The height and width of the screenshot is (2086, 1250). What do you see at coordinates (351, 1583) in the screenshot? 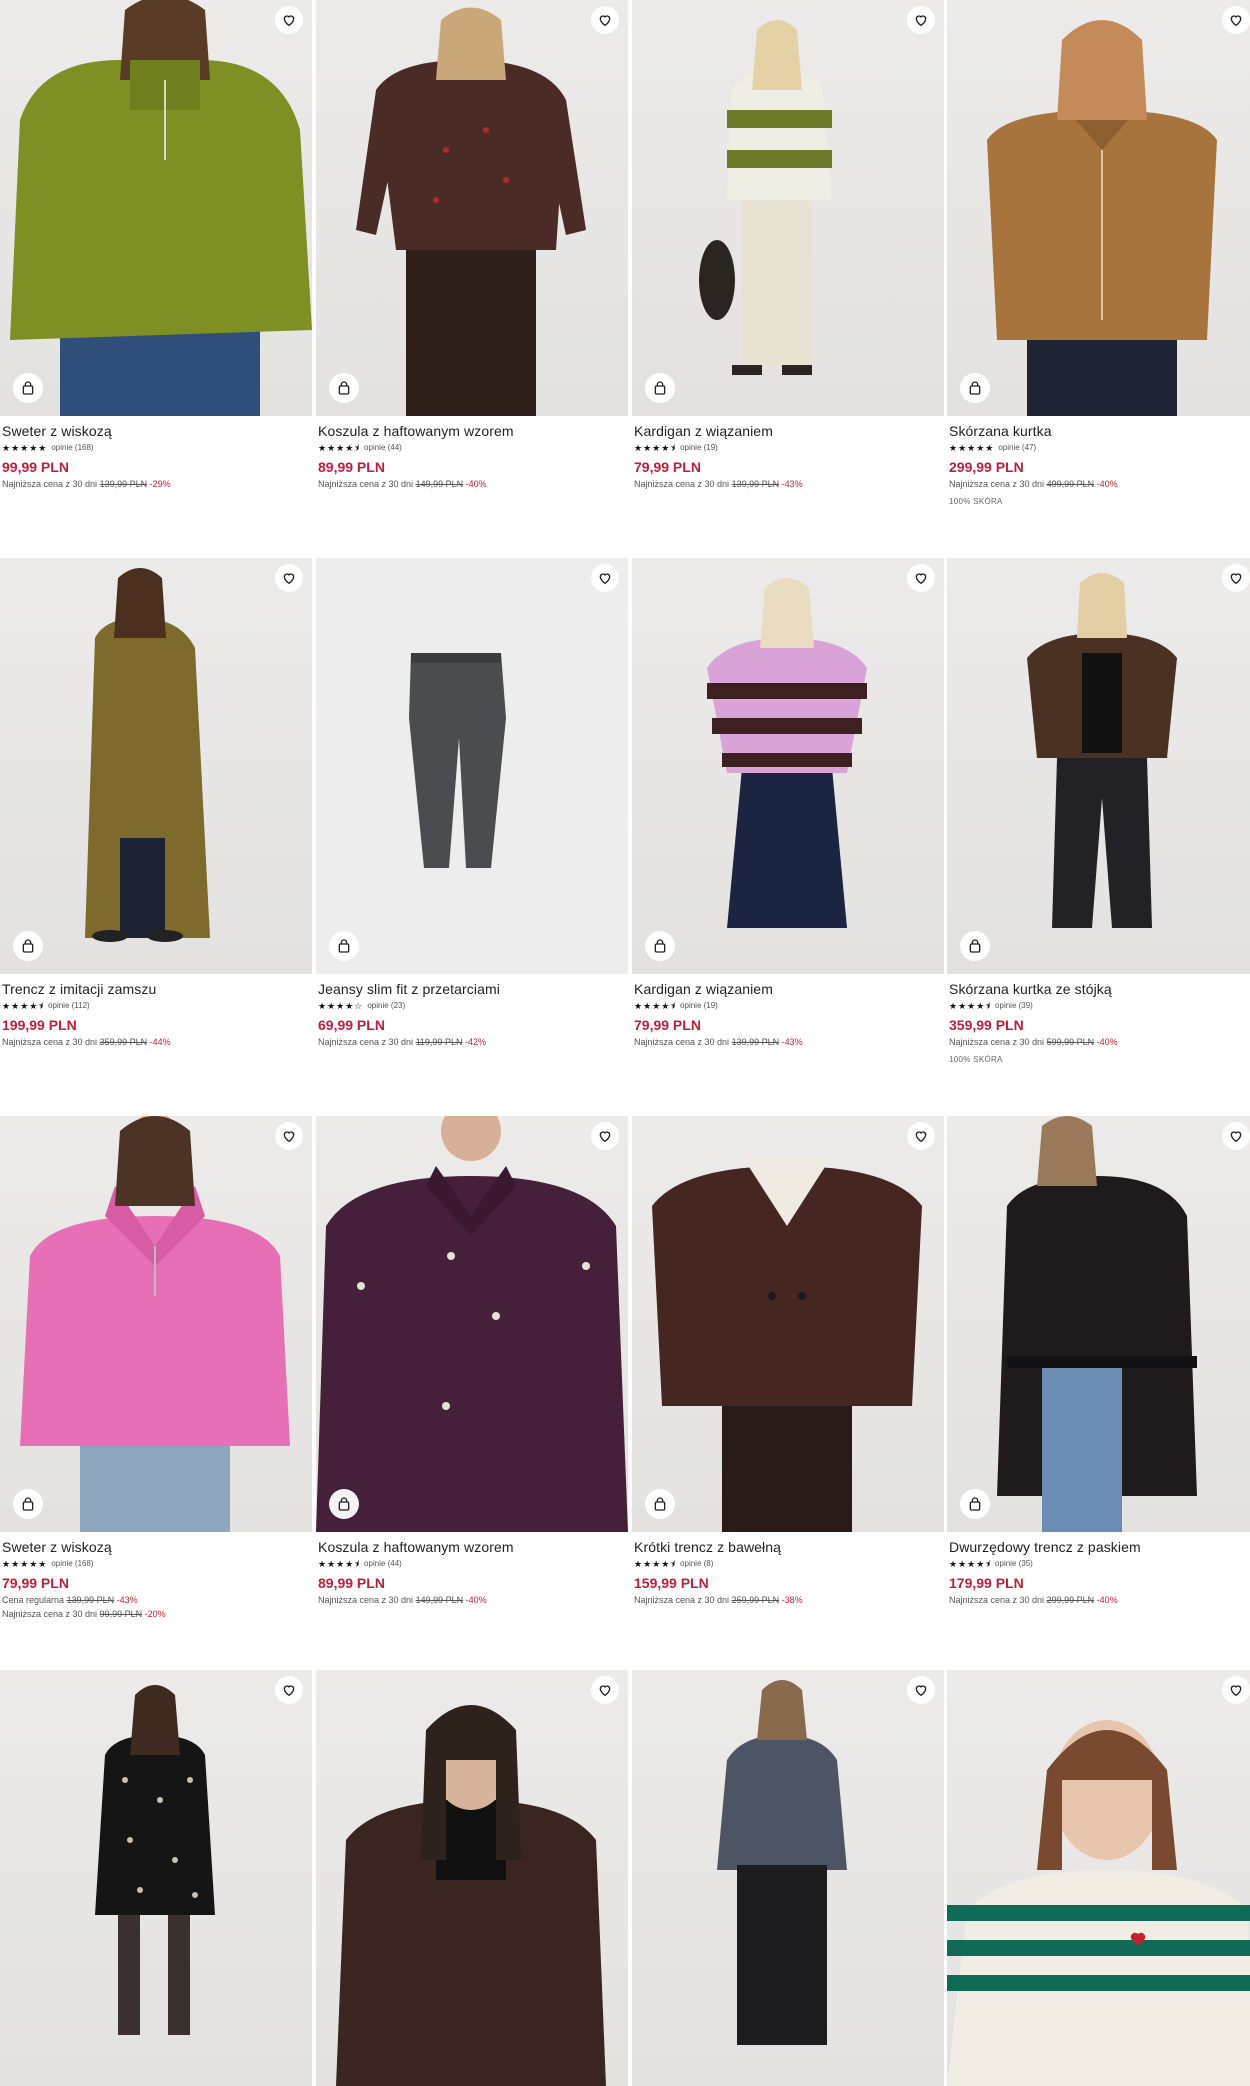
I see `product-price: 89,99 PLN` at bounding box center [351, 1583].